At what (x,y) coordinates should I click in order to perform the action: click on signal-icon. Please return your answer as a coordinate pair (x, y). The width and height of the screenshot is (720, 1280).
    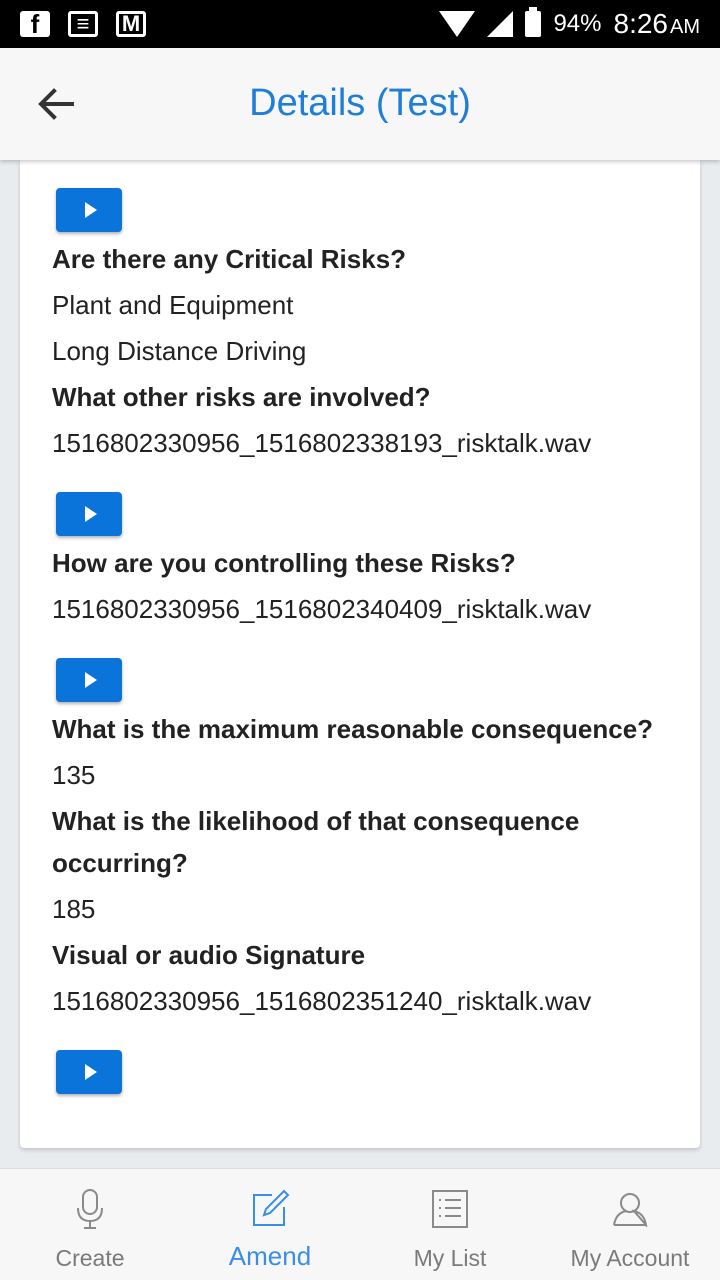
    Looking at the image, I should click on (500, 24).